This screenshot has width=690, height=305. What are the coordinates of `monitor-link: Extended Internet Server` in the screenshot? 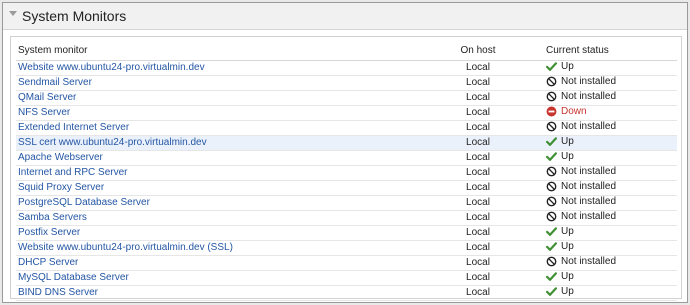 It's located at (73, 127).